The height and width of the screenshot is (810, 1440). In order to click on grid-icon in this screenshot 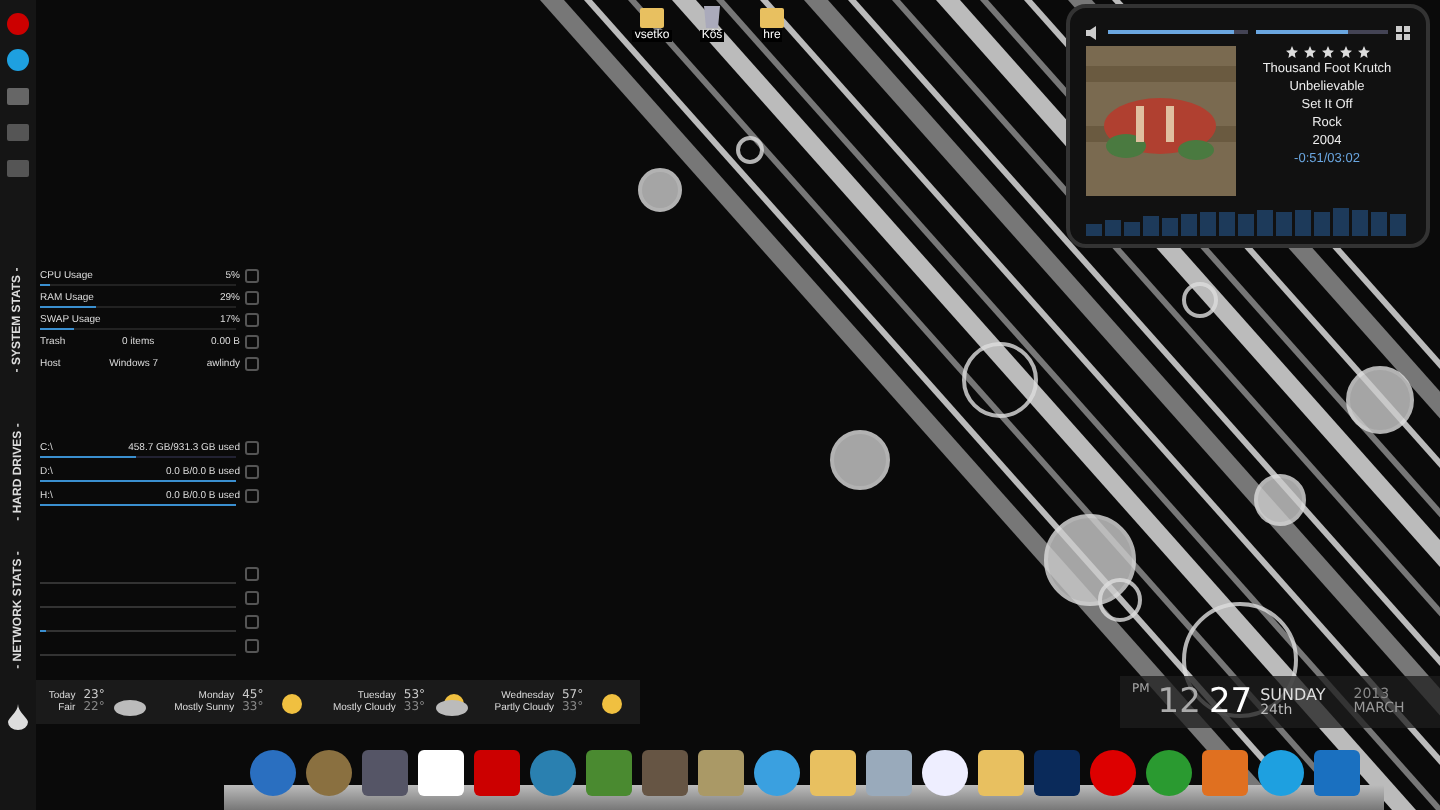, I will do `click(1403, 32)`.